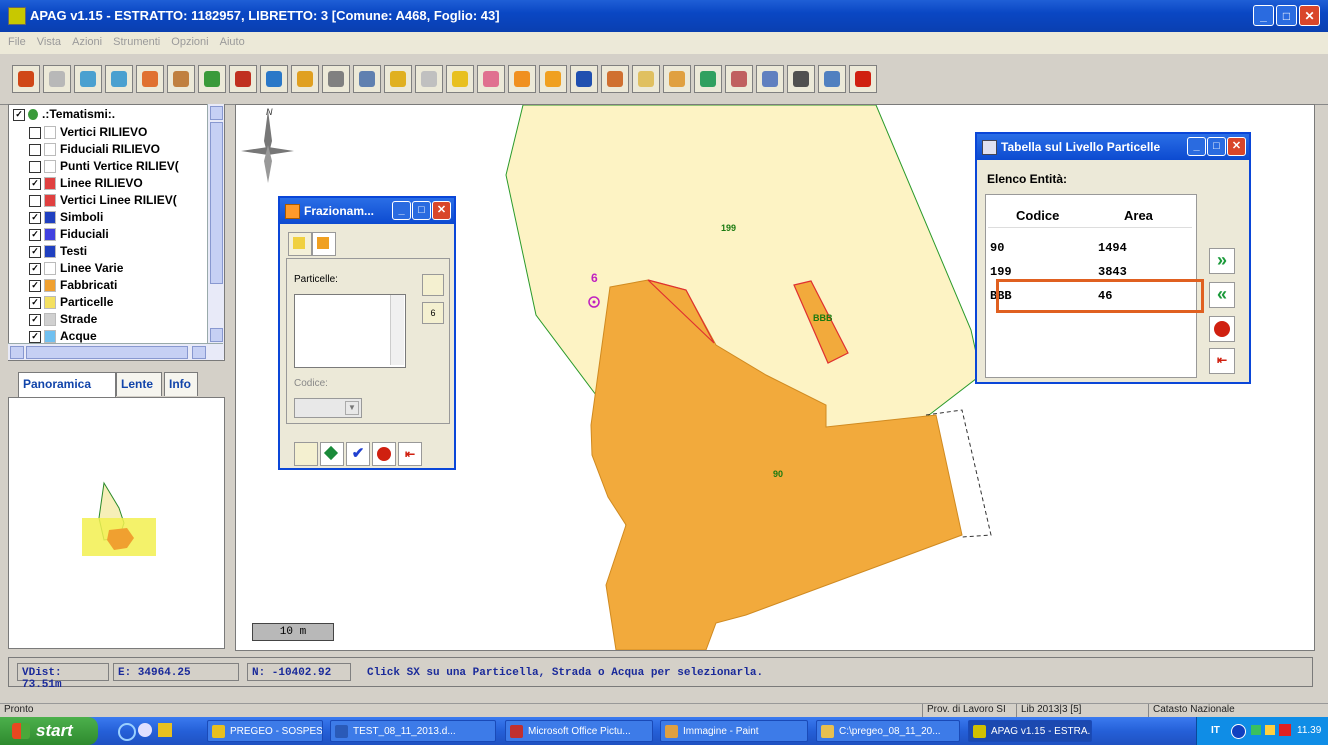  I want to click on menu-opzioni: Opzioni, so click(189, 42).